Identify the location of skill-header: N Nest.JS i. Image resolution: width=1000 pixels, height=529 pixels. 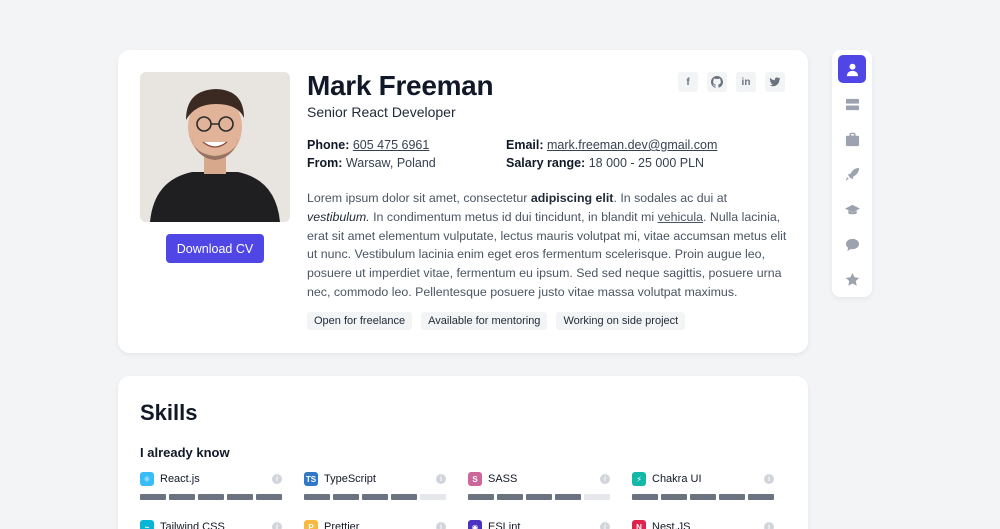
(703, 524).